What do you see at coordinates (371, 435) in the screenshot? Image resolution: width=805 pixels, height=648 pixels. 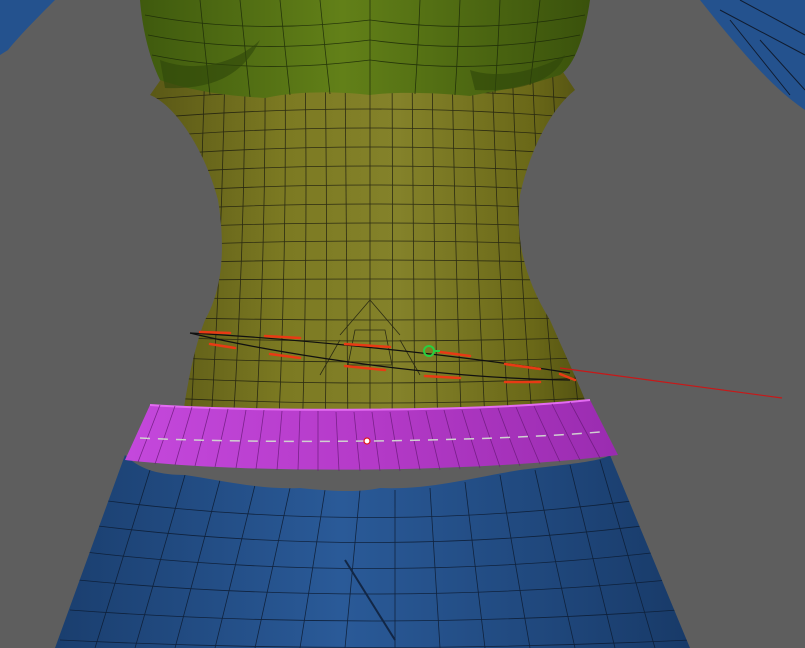 I see `belt-mesh` at bounding box center [371, 435].